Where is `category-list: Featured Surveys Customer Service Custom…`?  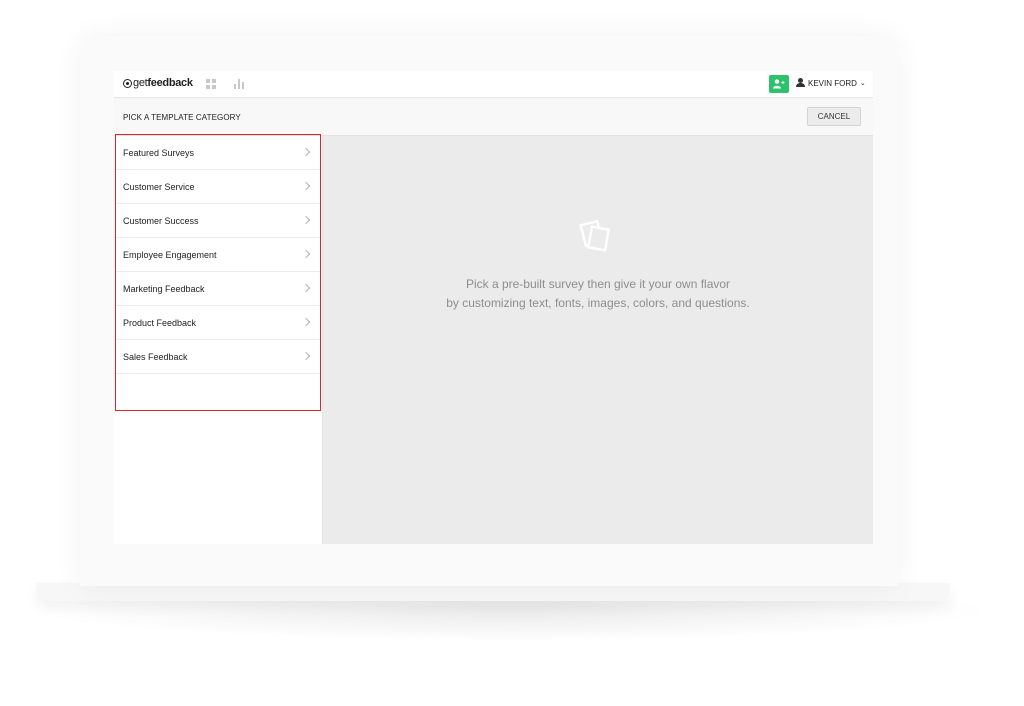 category-list: Featured Surveys Customer Service Custom… is located at coordinates (218, 255).